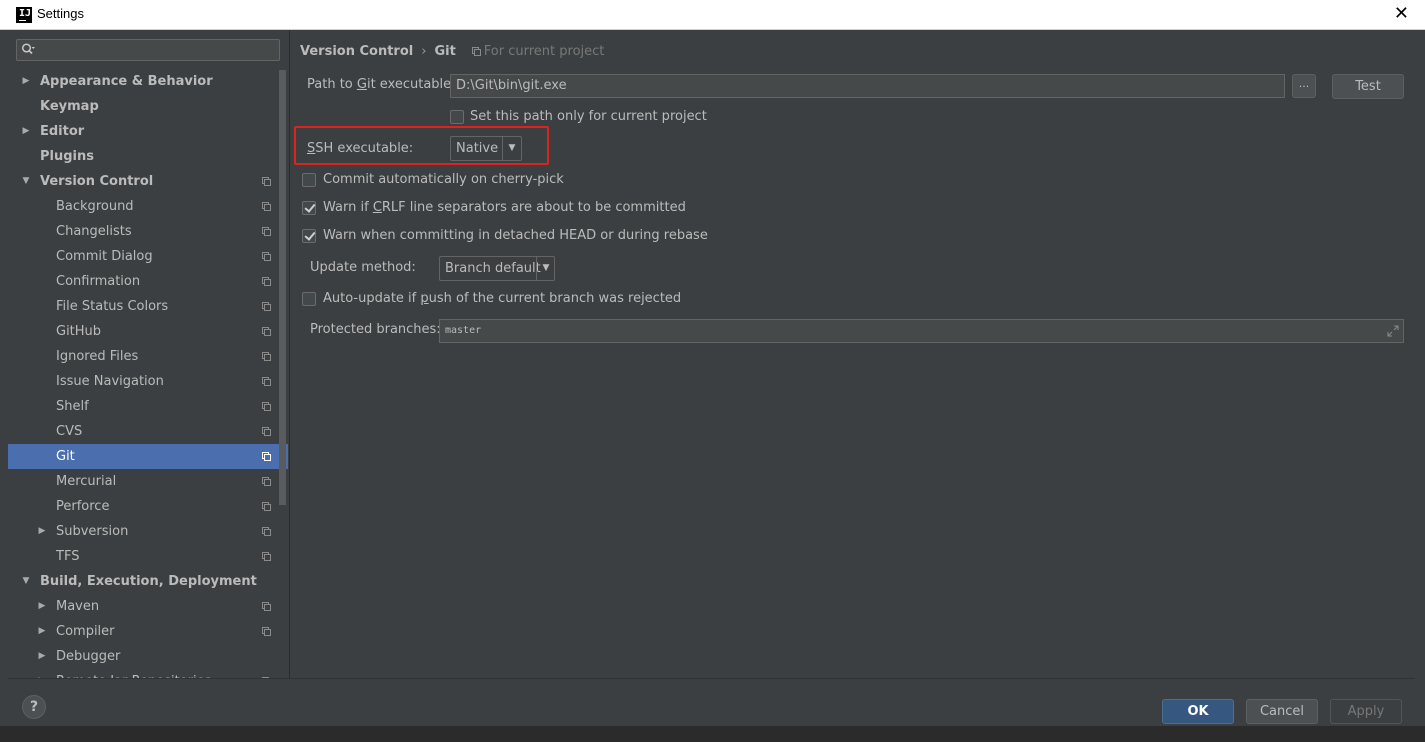 This screenshot has width=1425, height=742. I want to click on apply-button: Apply, so click(1366, 711).